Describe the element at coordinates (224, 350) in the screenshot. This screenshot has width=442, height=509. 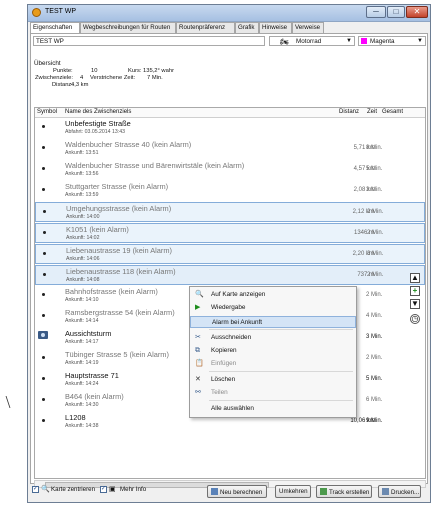
I see `context-menu-label: Kopieren` at that location.